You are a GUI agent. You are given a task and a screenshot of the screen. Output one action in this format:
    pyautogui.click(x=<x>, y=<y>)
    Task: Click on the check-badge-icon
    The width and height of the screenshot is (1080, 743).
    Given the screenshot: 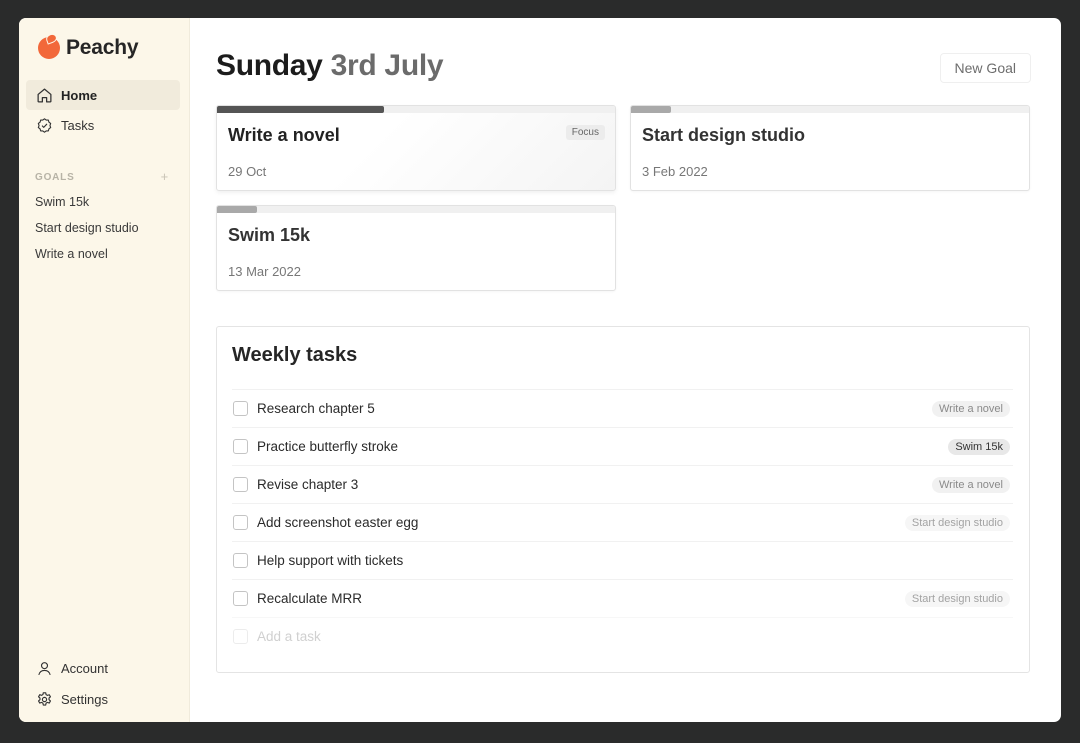 What is the action you would take?
    pyautogui.click(x=44, y=125)
    